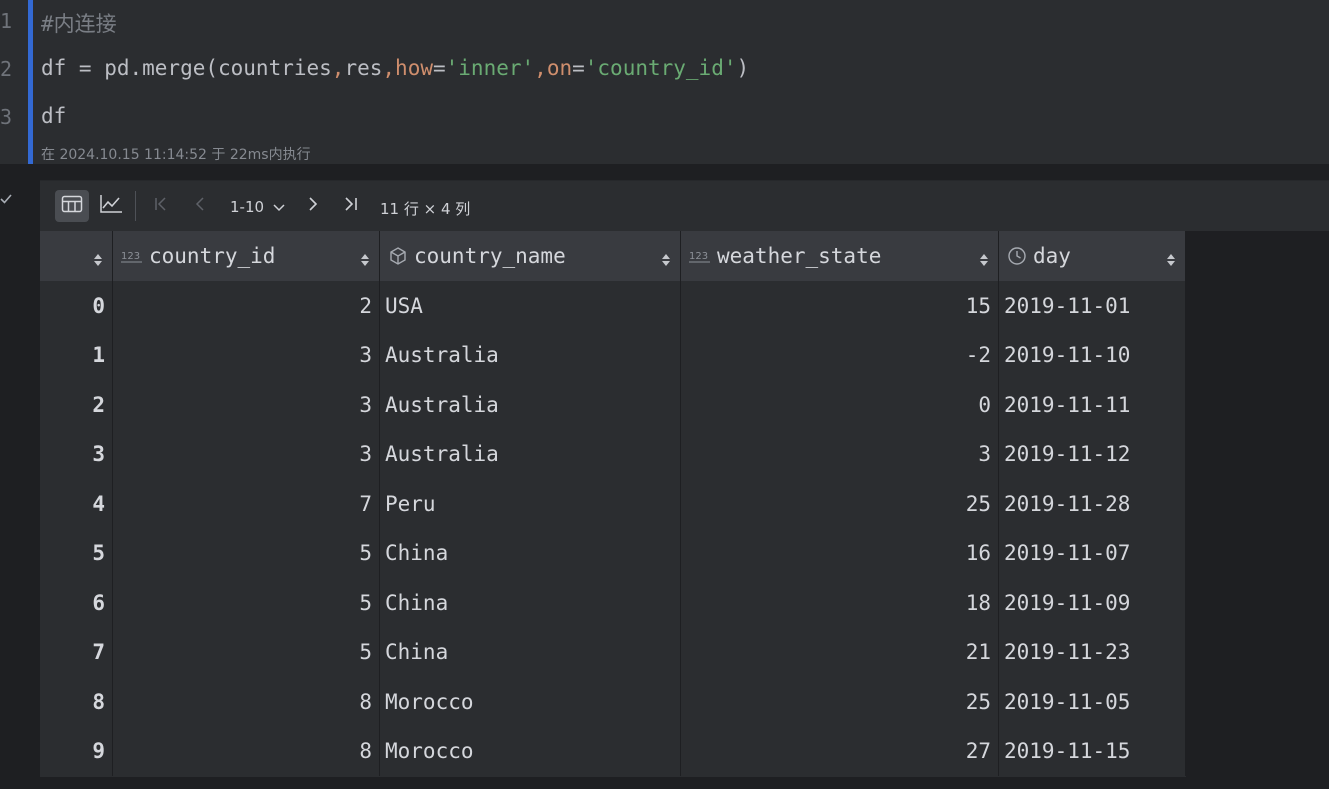 This screenshot has width=1329, height=789. I want to click on code-token: ), so click(743, 68).